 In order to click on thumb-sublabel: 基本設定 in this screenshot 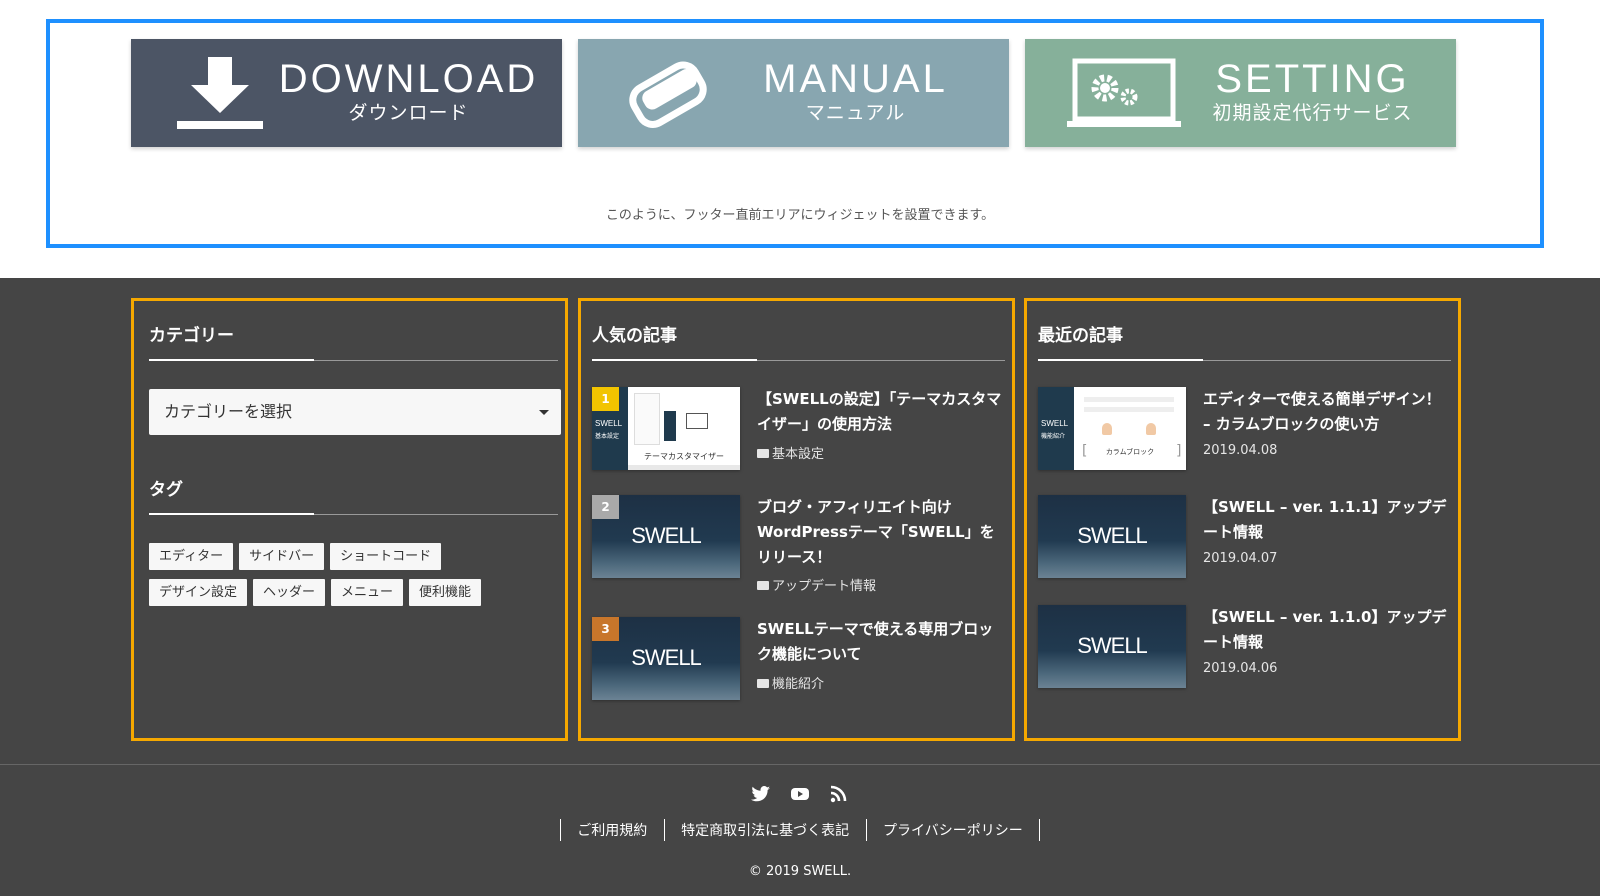, I will do `click(607, 436)`.